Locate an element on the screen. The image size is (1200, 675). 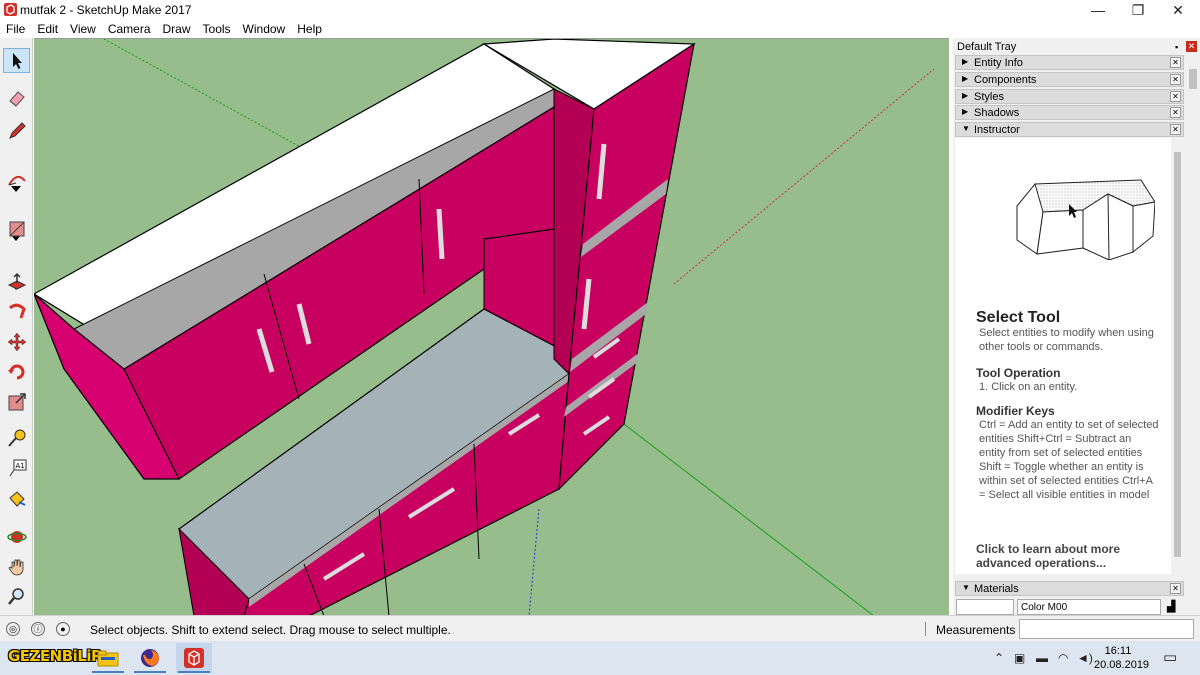
tape-measure-icon is located at coordinates (16, 438).